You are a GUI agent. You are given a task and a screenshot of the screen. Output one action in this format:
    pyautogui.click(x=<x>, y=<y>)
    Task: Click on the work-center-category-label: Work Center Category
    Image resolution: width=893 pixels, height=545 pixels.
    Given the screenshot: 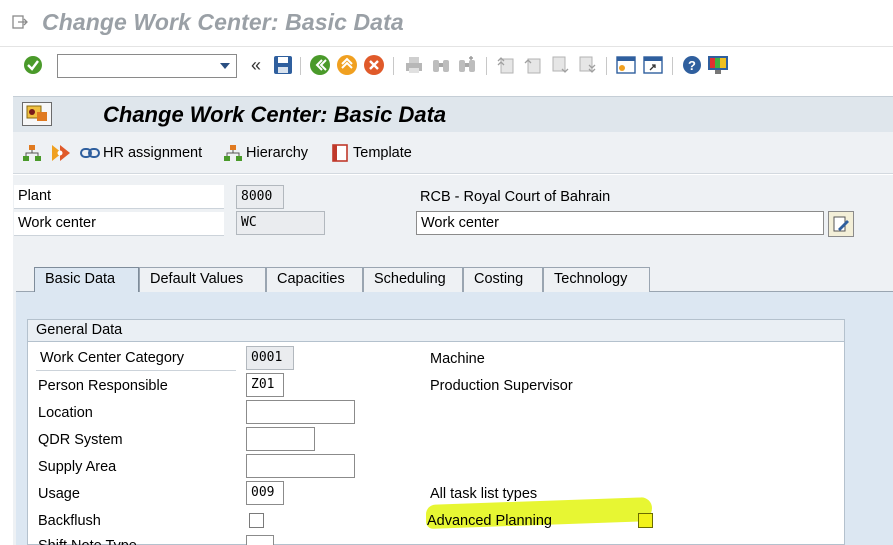 What is the action you would take?
    pyautogui.click(x=136, y=359)
    